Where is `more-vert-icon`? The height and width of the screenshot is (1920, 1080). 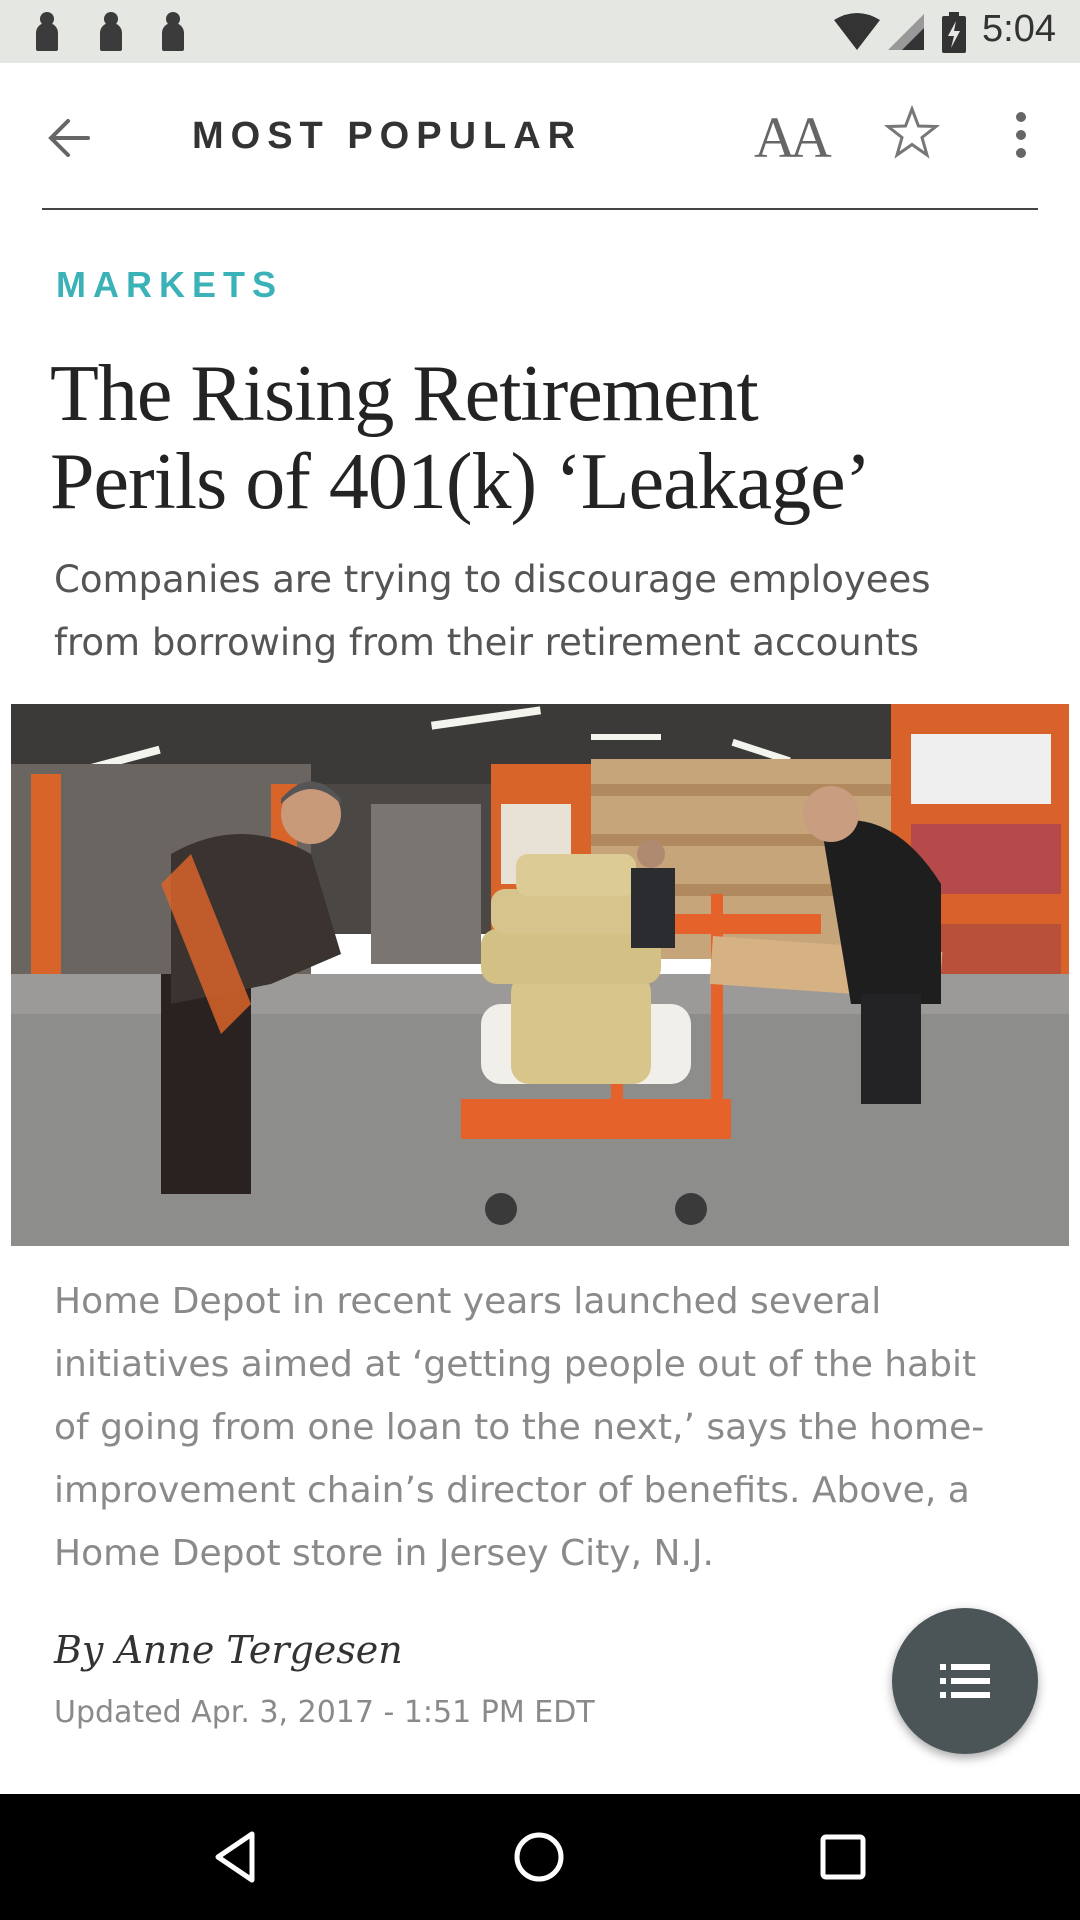 more-vert-icon is located at coordinates (1021, 135).